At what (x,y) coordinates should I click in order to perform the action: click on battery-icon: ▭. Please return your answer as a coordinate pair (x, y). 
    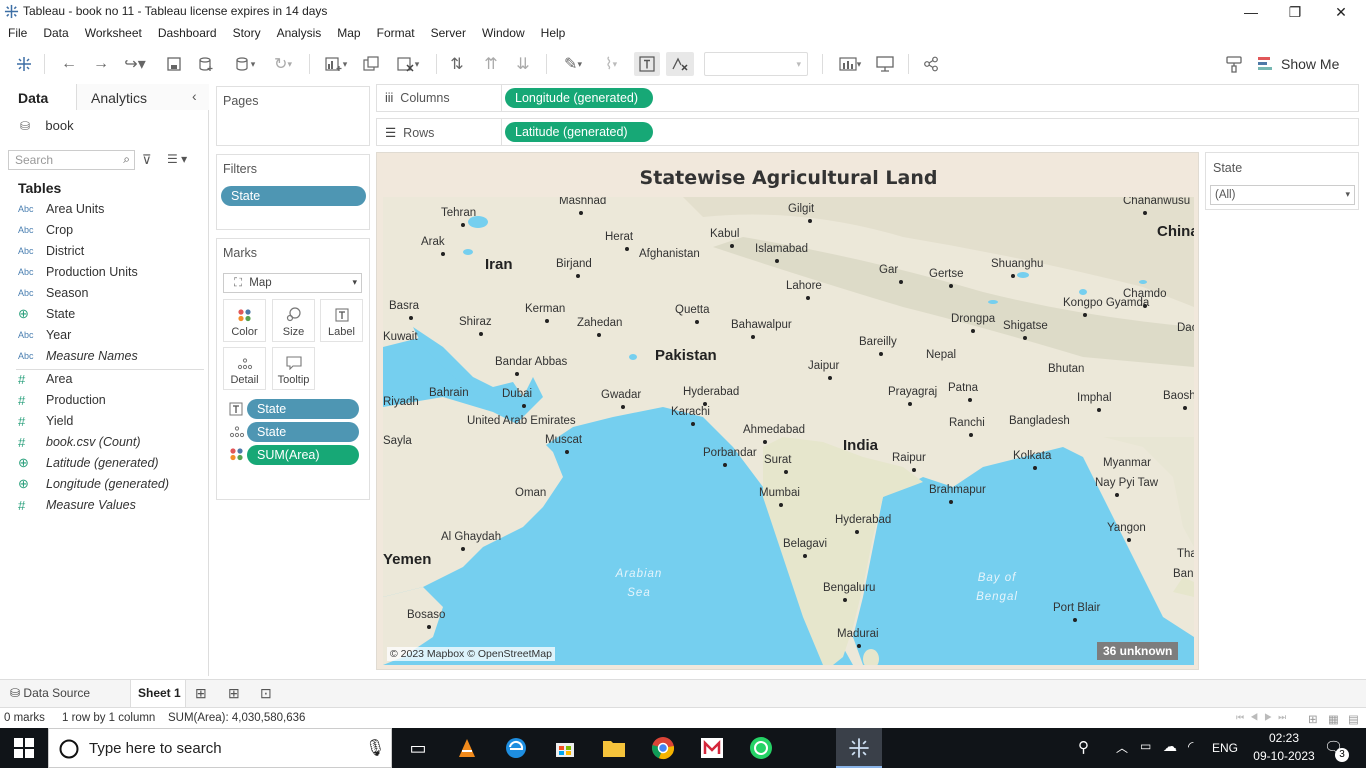
    Looking at the image, I should click on (1145, 746).